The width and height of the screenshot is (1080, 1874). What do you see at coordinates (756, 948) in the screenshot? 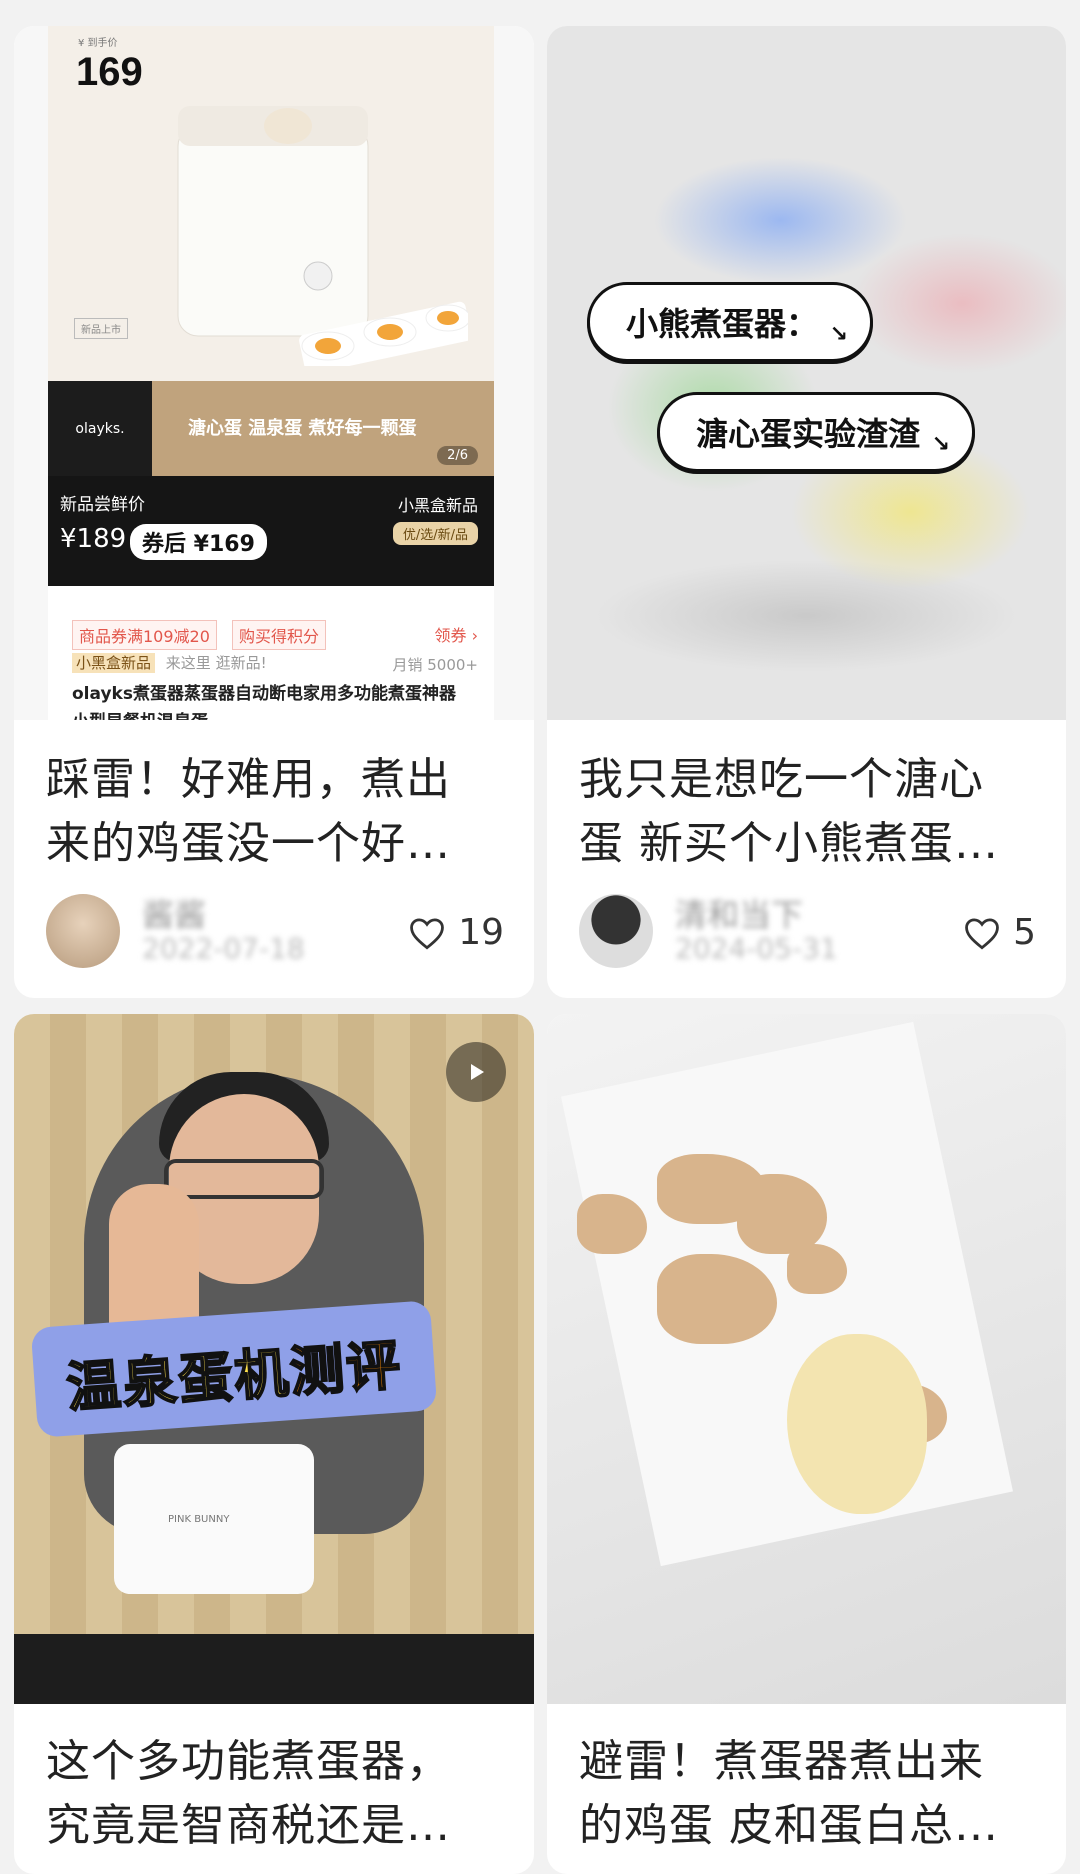
I see `post-date: 2024-05-31` at bounding box center [756, 948].